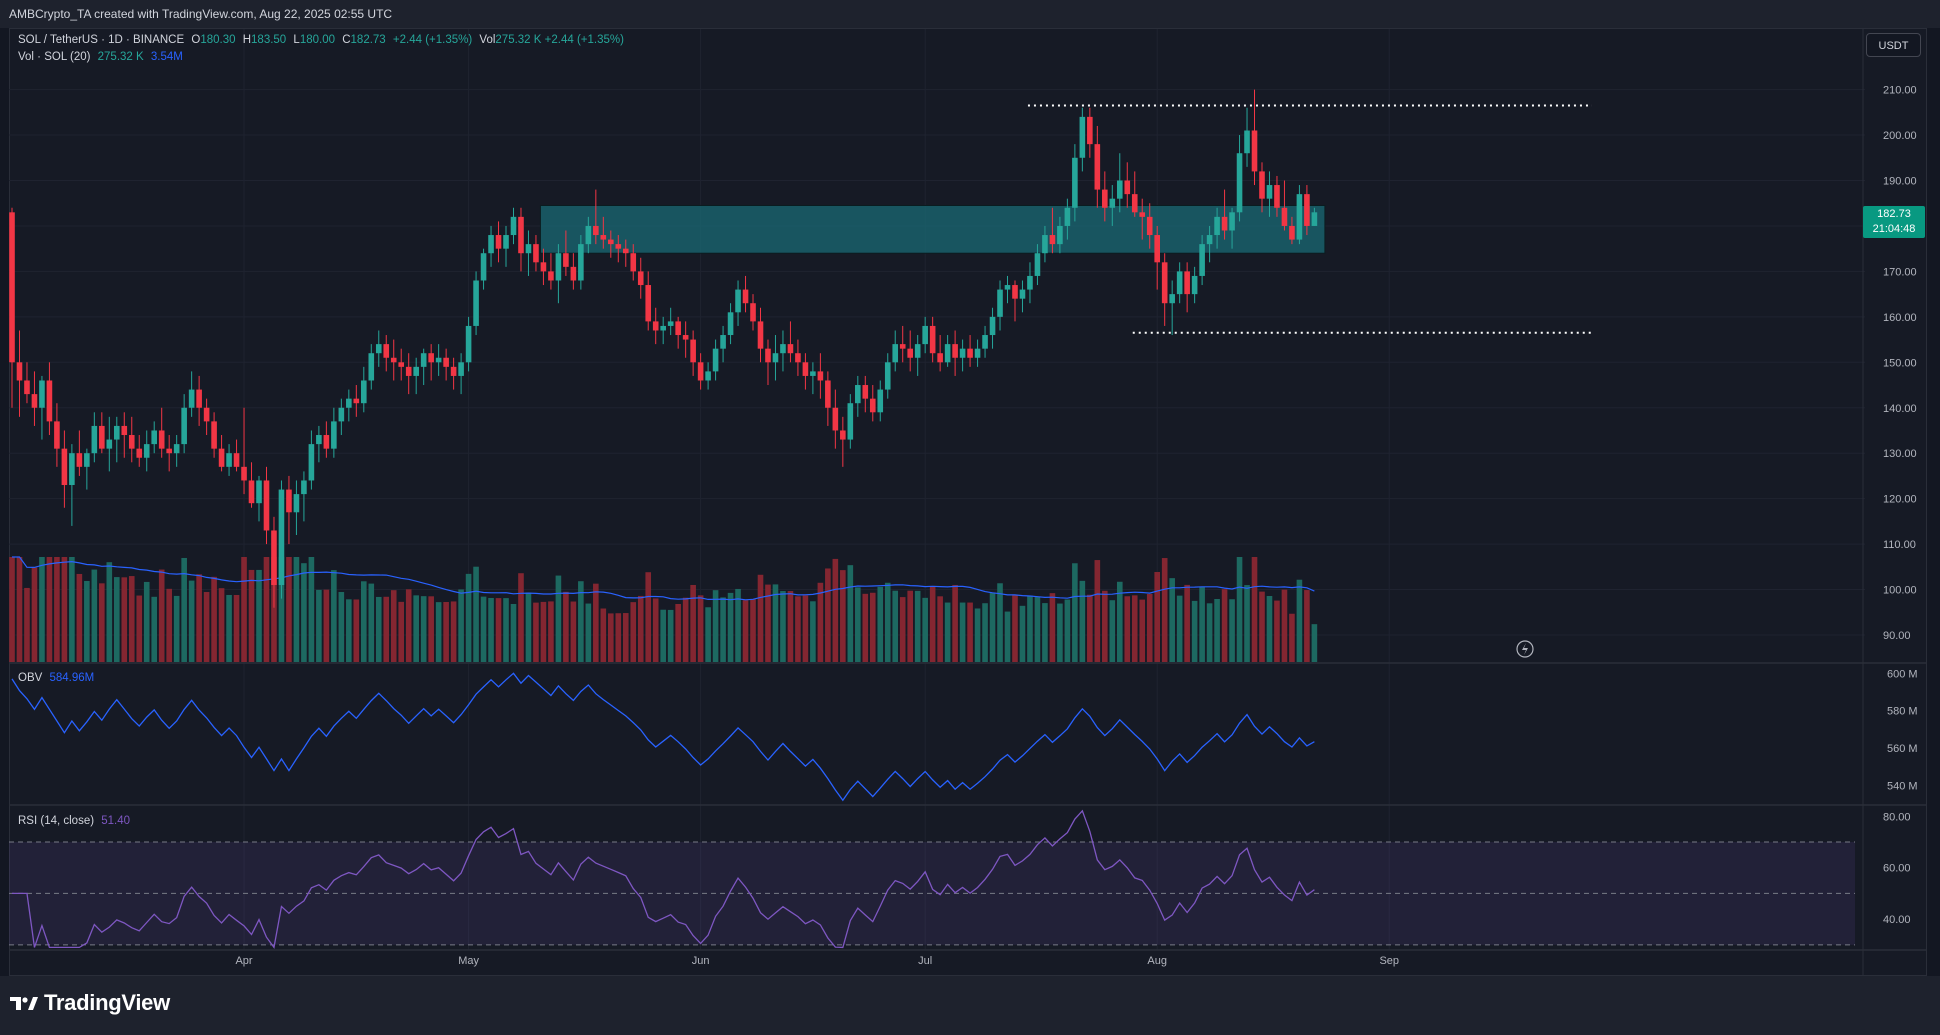 This screenshot has height=1035, width=1940. I want to click on currency-button: USDT, so click(1893, 45).